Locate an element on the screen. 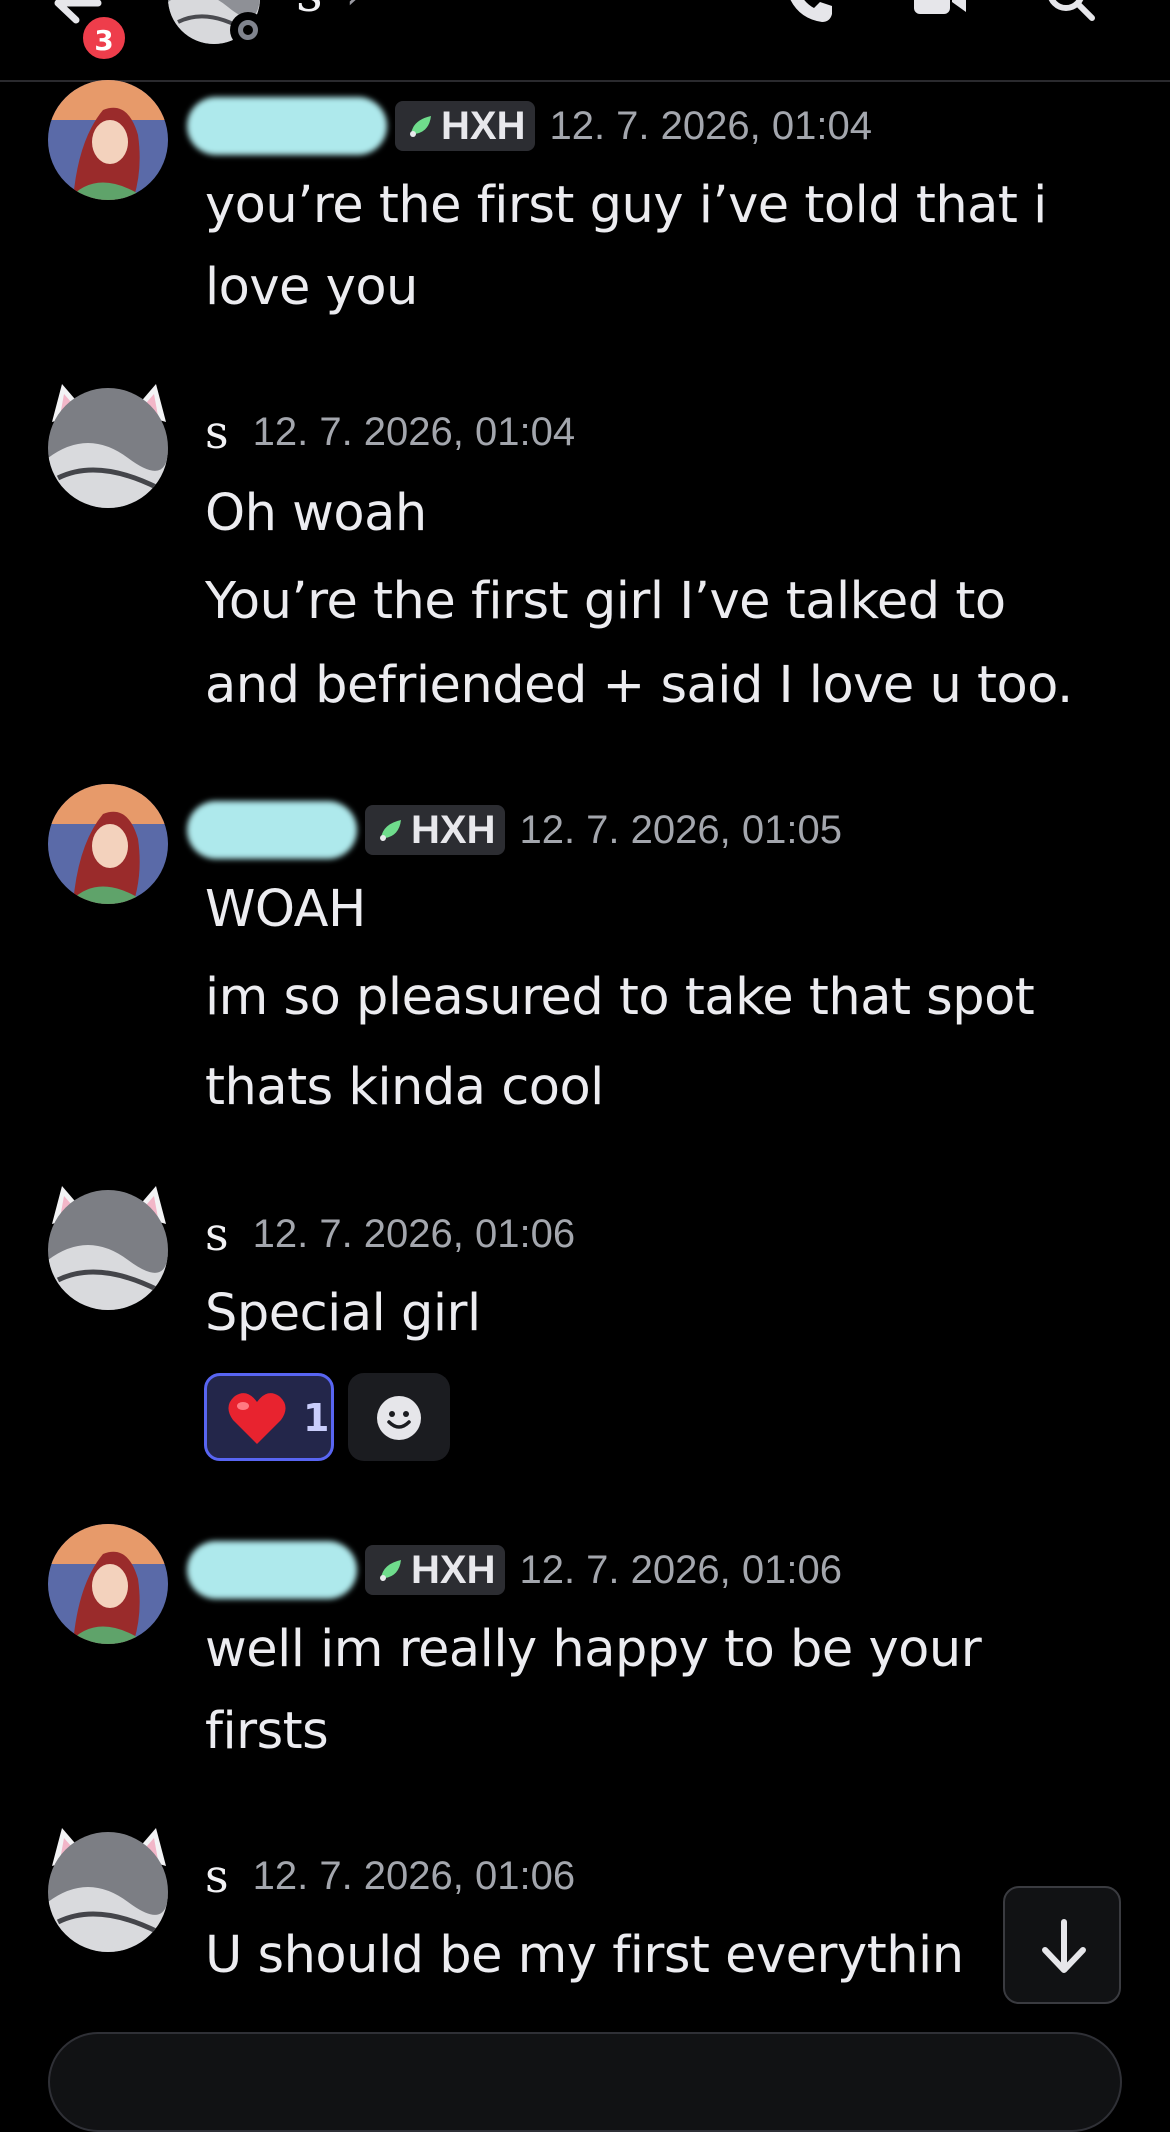 The height and width of the screenshot is (2132, 1170). message-text: well im really happy to be your is located at coordinates (593, 1649).